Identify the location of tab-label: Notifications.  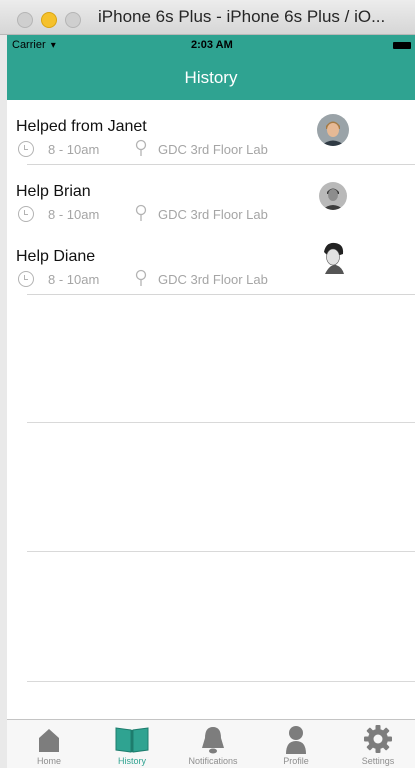
(213, 761).